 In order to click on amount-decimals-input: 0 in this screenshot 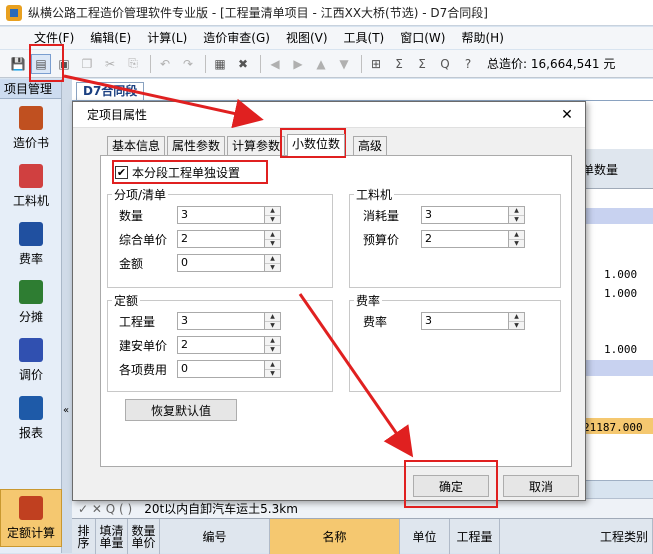, I will do `click(221, 263)`.